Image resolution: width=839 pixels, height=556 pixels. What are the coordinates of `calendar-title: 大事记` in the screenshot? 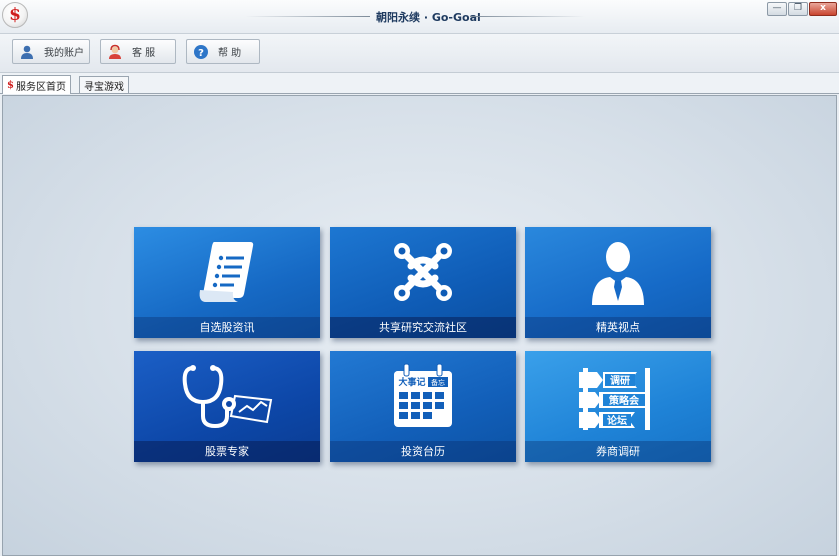 It's located at (411, 382).